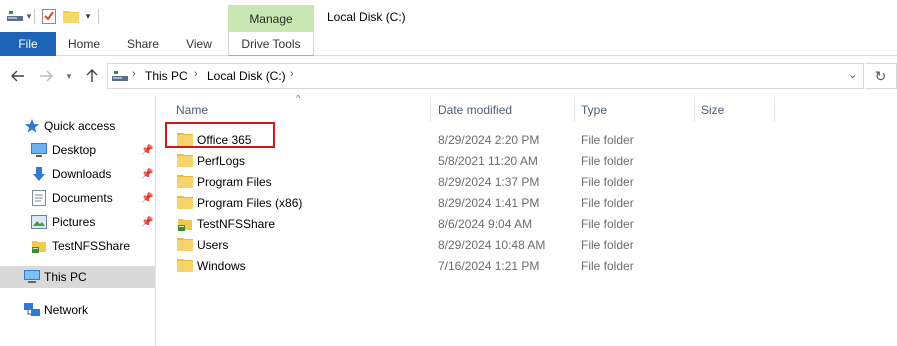 Image resolution: width=897 pixels, height=346 pixels. I want to click on address-dropdown-icon: ⌄, so click(852, 74).